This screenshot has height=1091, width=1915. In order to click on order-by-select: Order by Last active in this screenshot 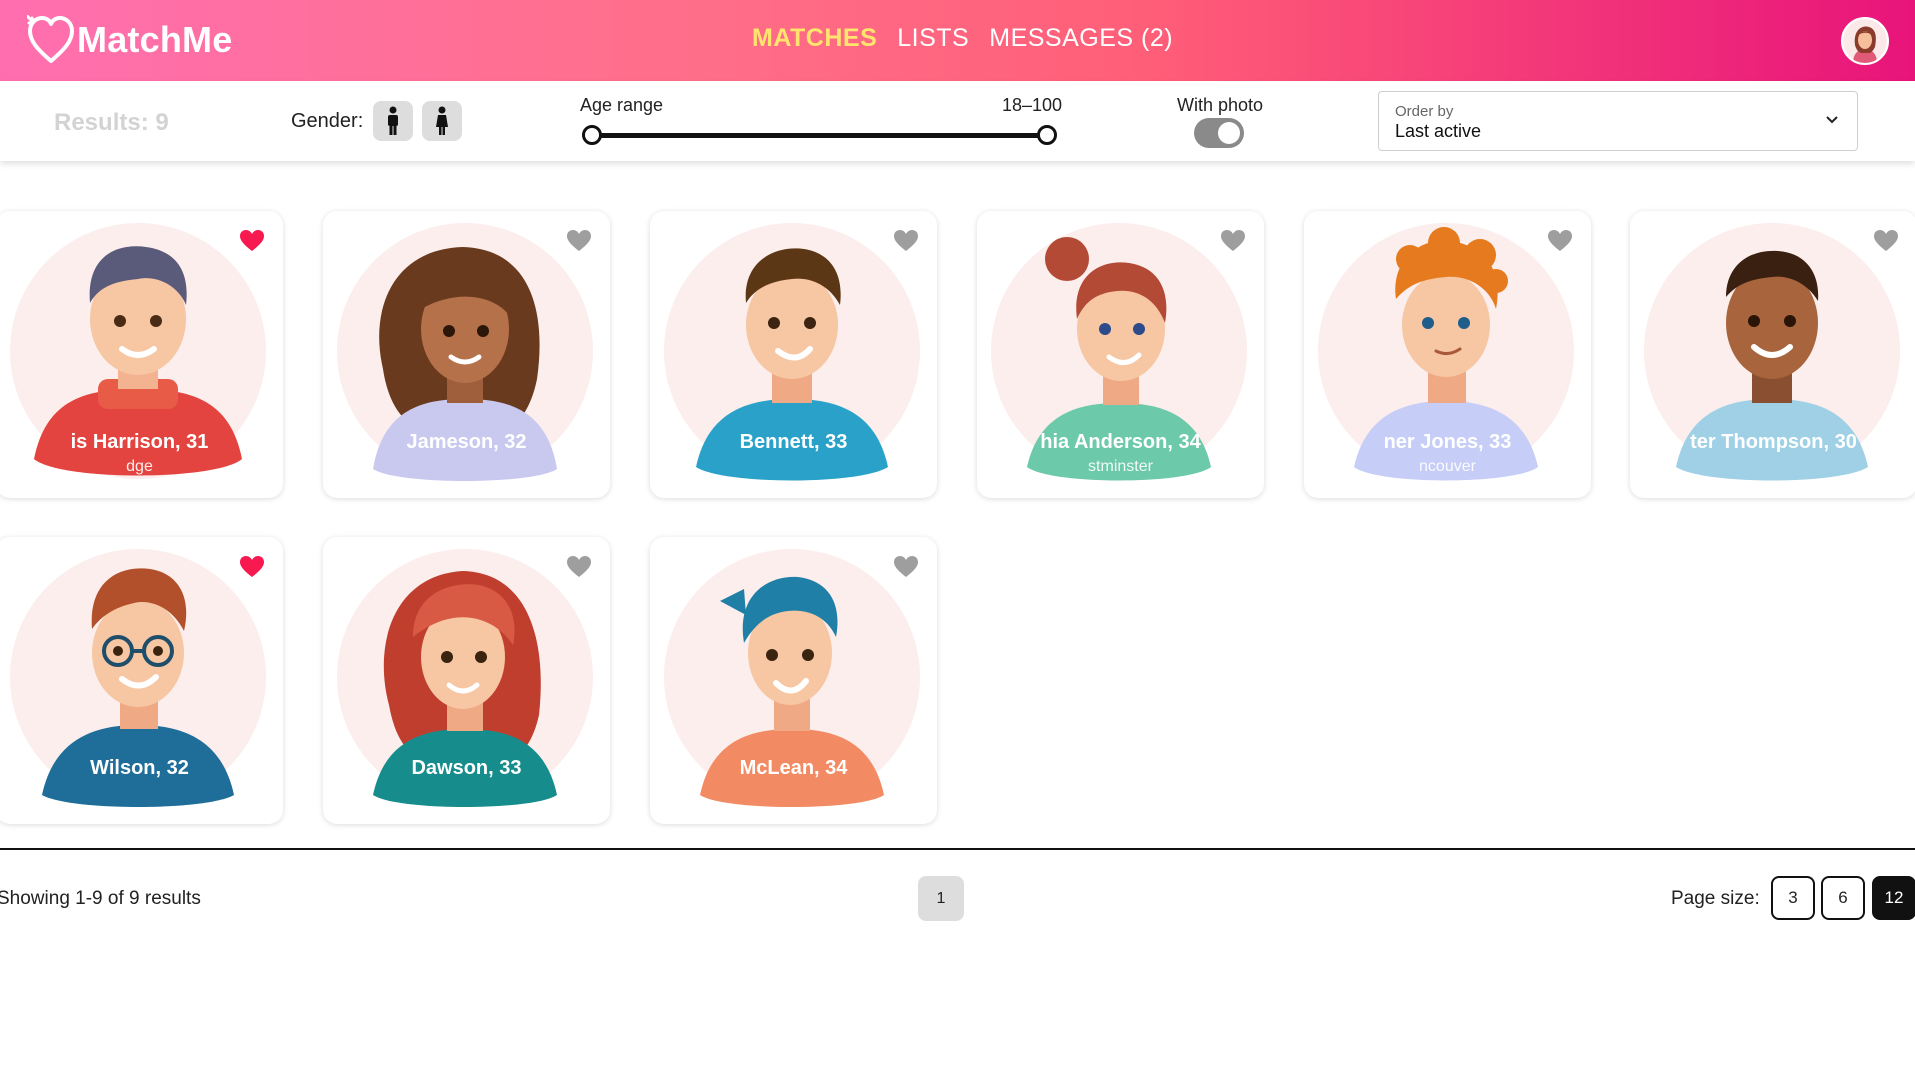, I will do `click(1618, 121)`.